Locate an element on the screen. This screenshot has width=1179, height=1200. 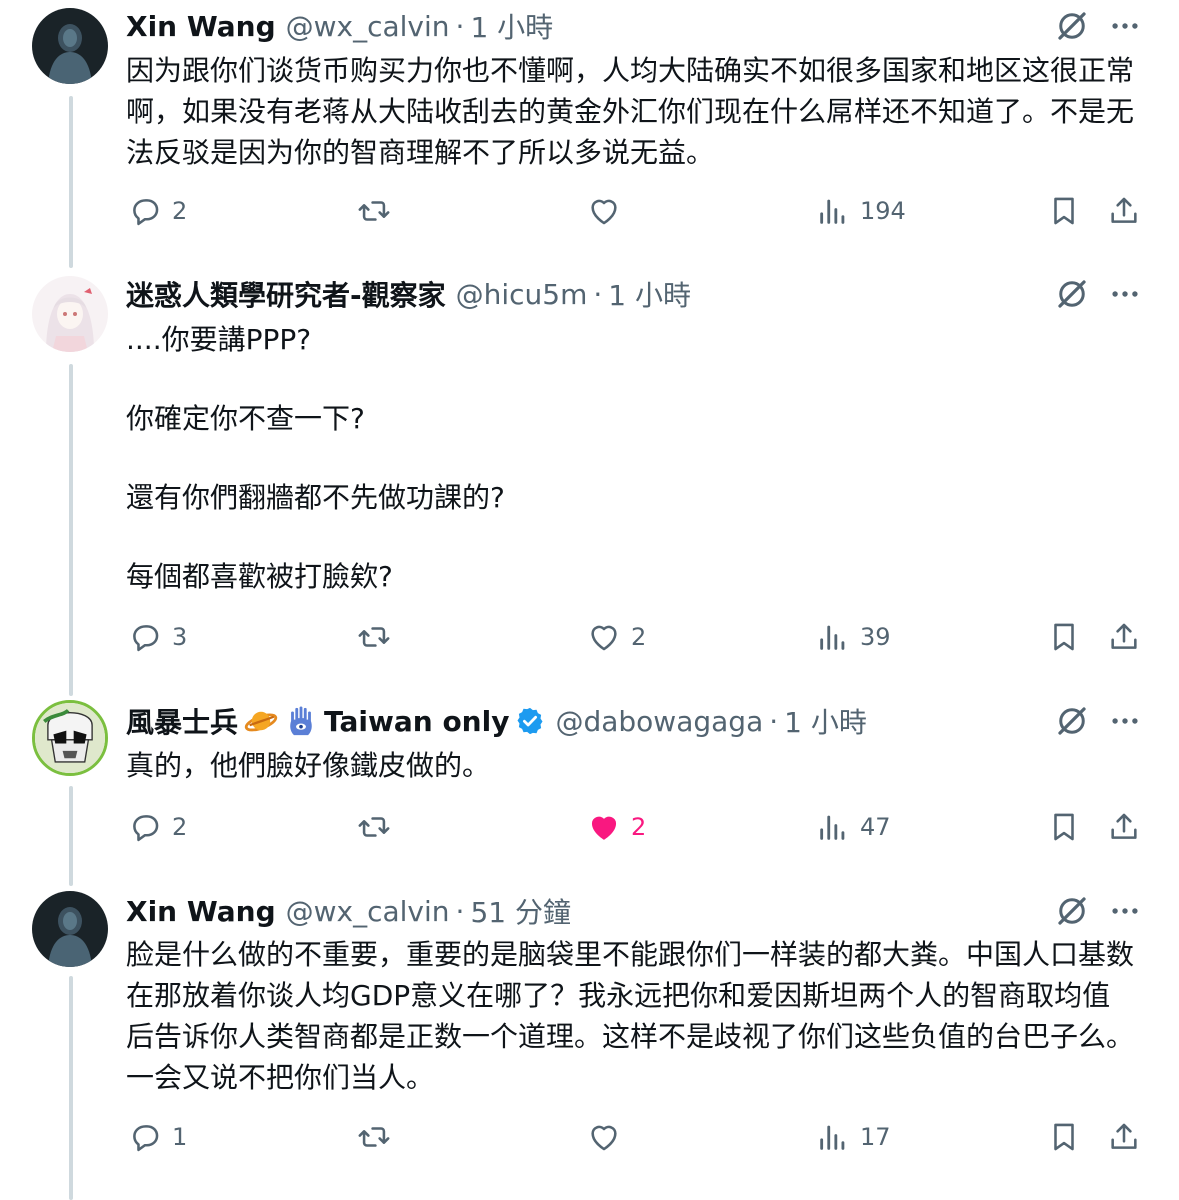
tweet-header: 風暴士兵 Taiwan only @dabowagaga · 1 小時 is located at coordinates (577, 721).